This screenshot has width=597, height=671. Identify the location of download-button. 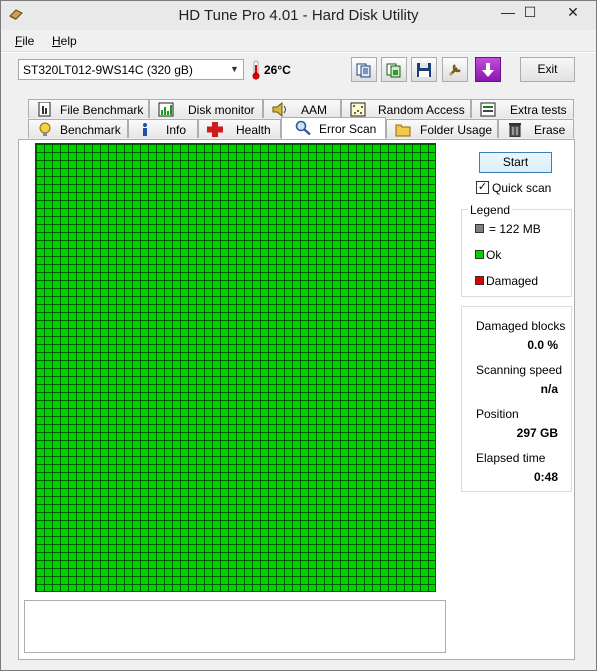
(488, 69).